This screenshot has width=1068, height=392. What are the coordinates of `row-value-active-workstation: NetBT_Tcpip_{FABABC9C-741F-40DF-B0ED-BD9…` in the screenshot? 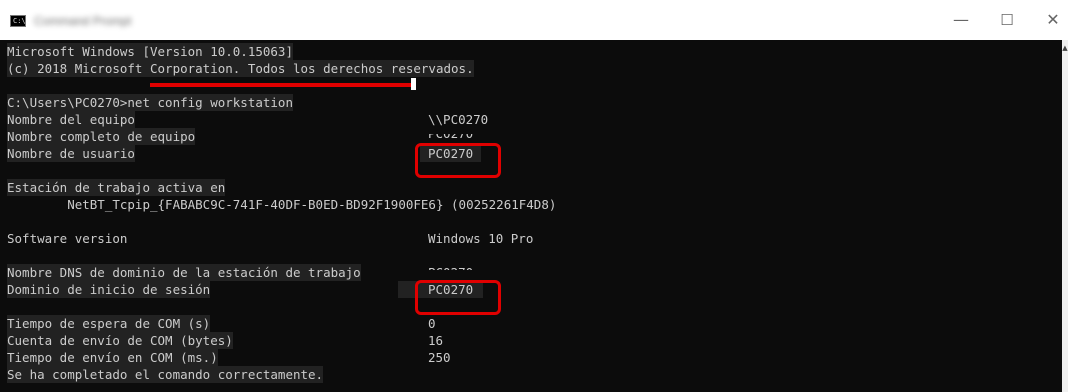 It's located at (282, 204).